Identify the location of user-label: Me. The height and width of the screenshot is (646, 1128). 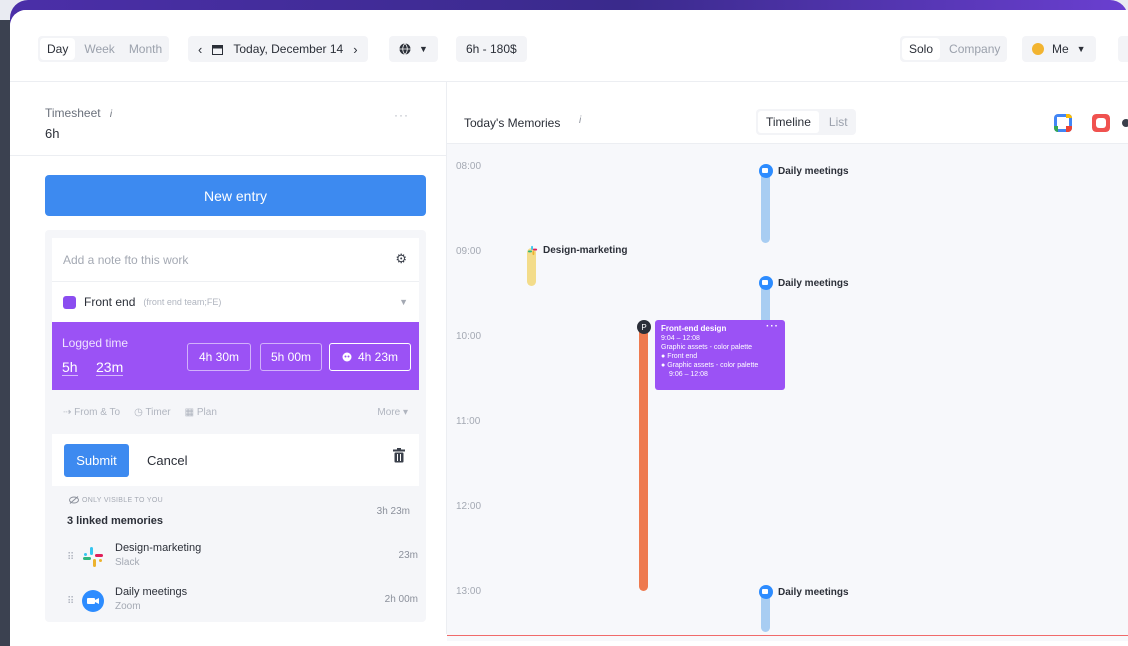
(1060, 49).